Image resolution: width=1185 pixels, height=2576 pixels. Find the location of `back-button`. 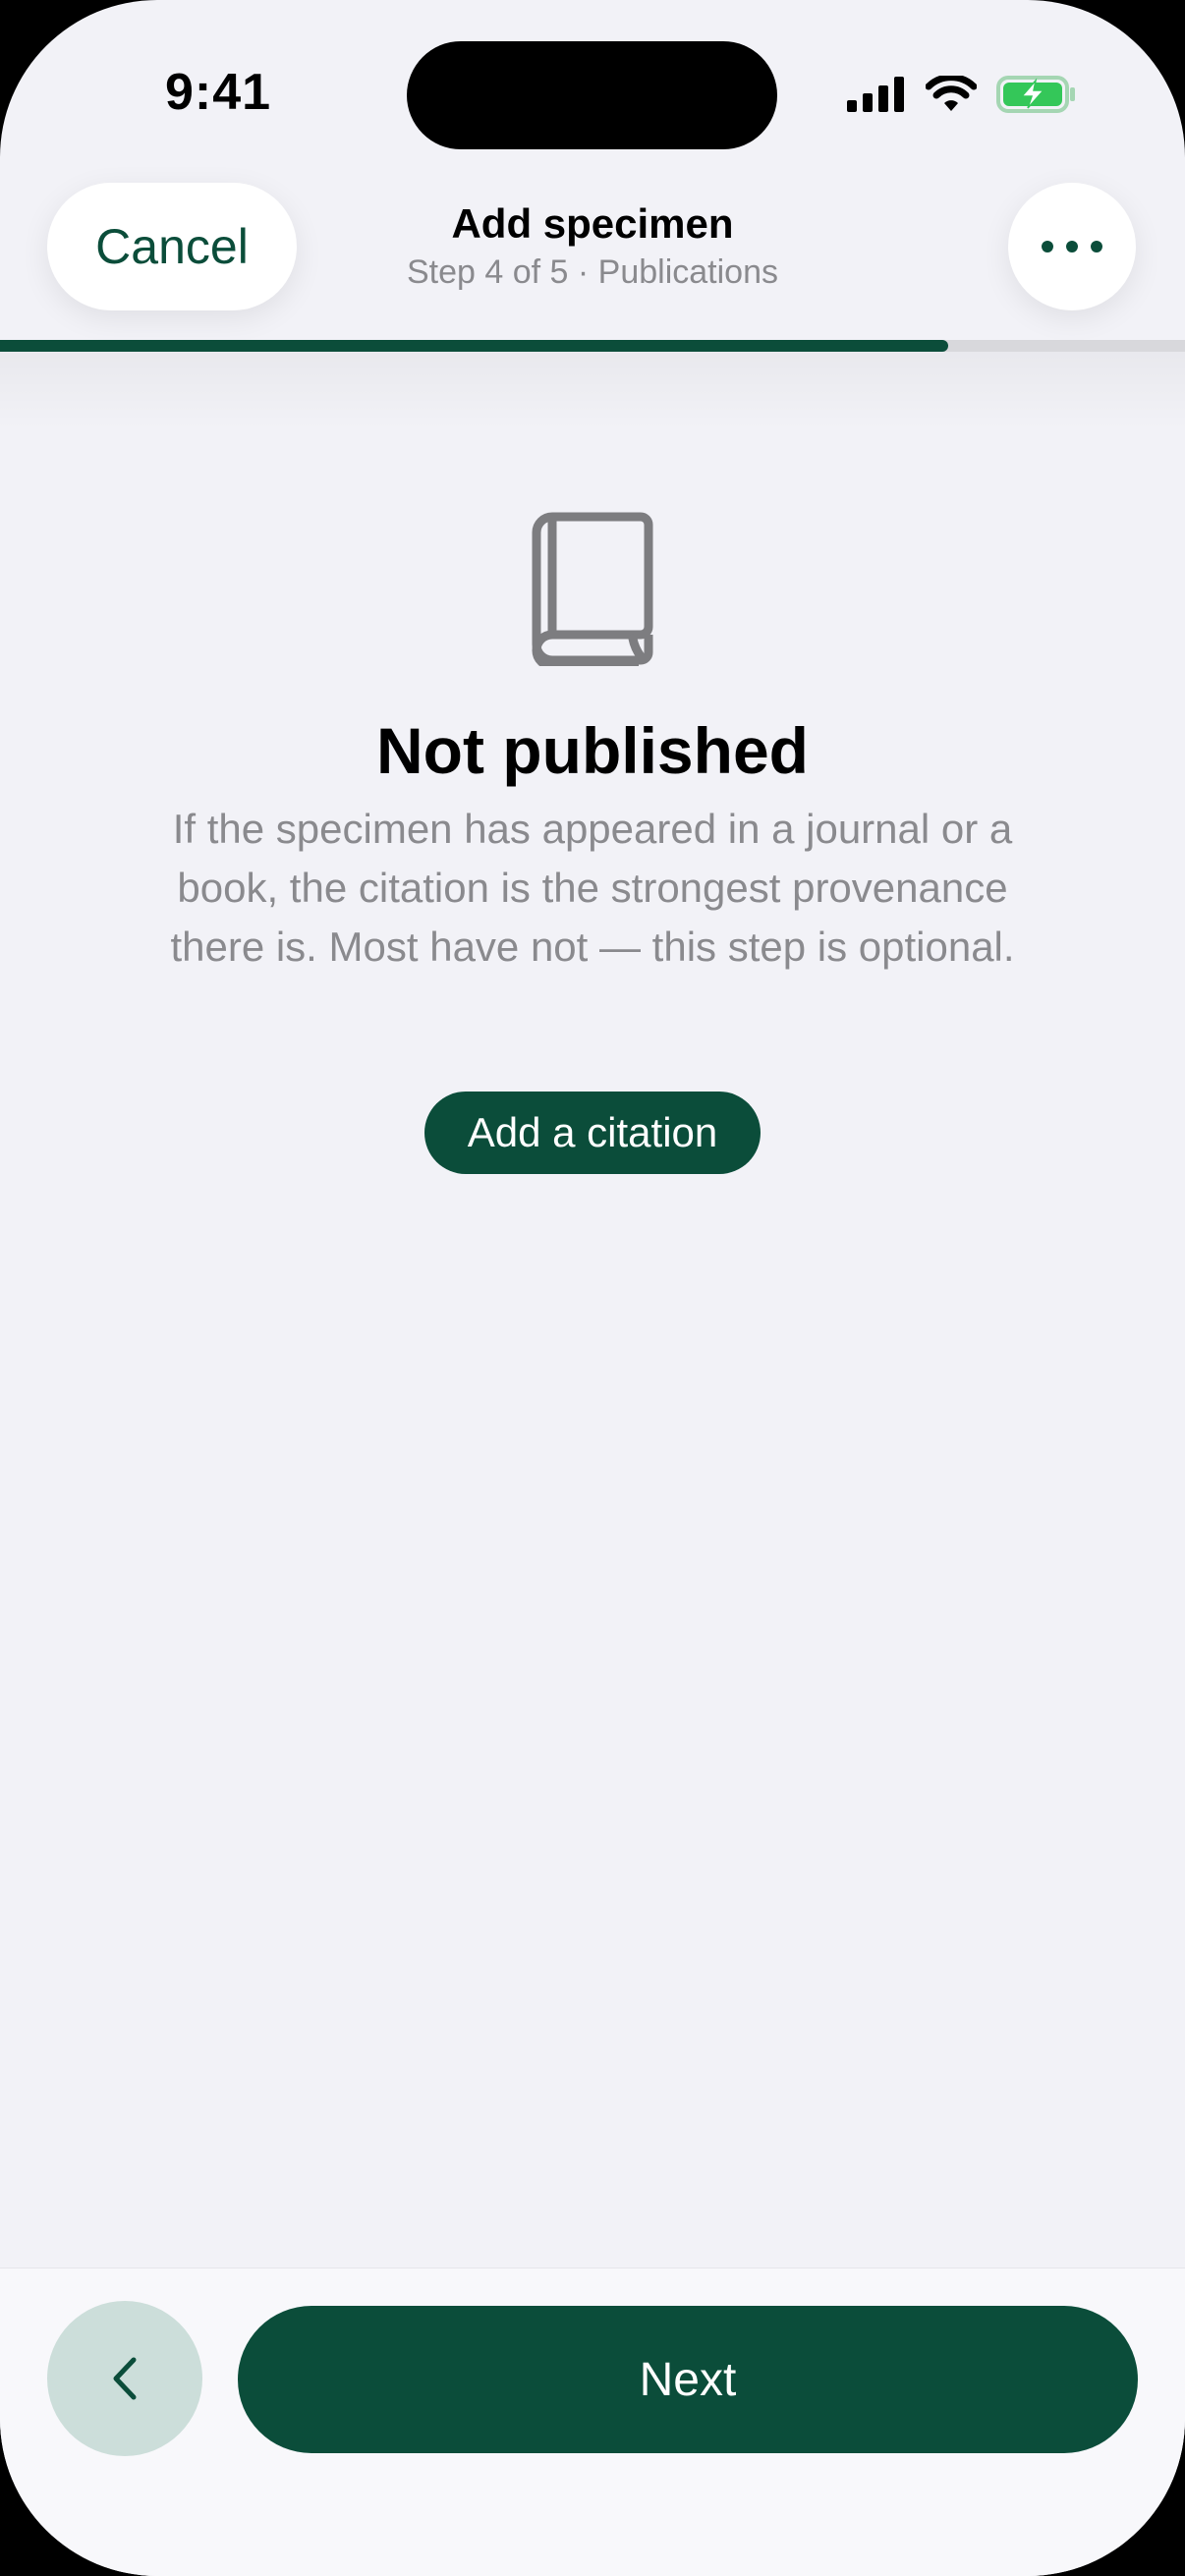

back-button is located at coordinates (125, 2378).